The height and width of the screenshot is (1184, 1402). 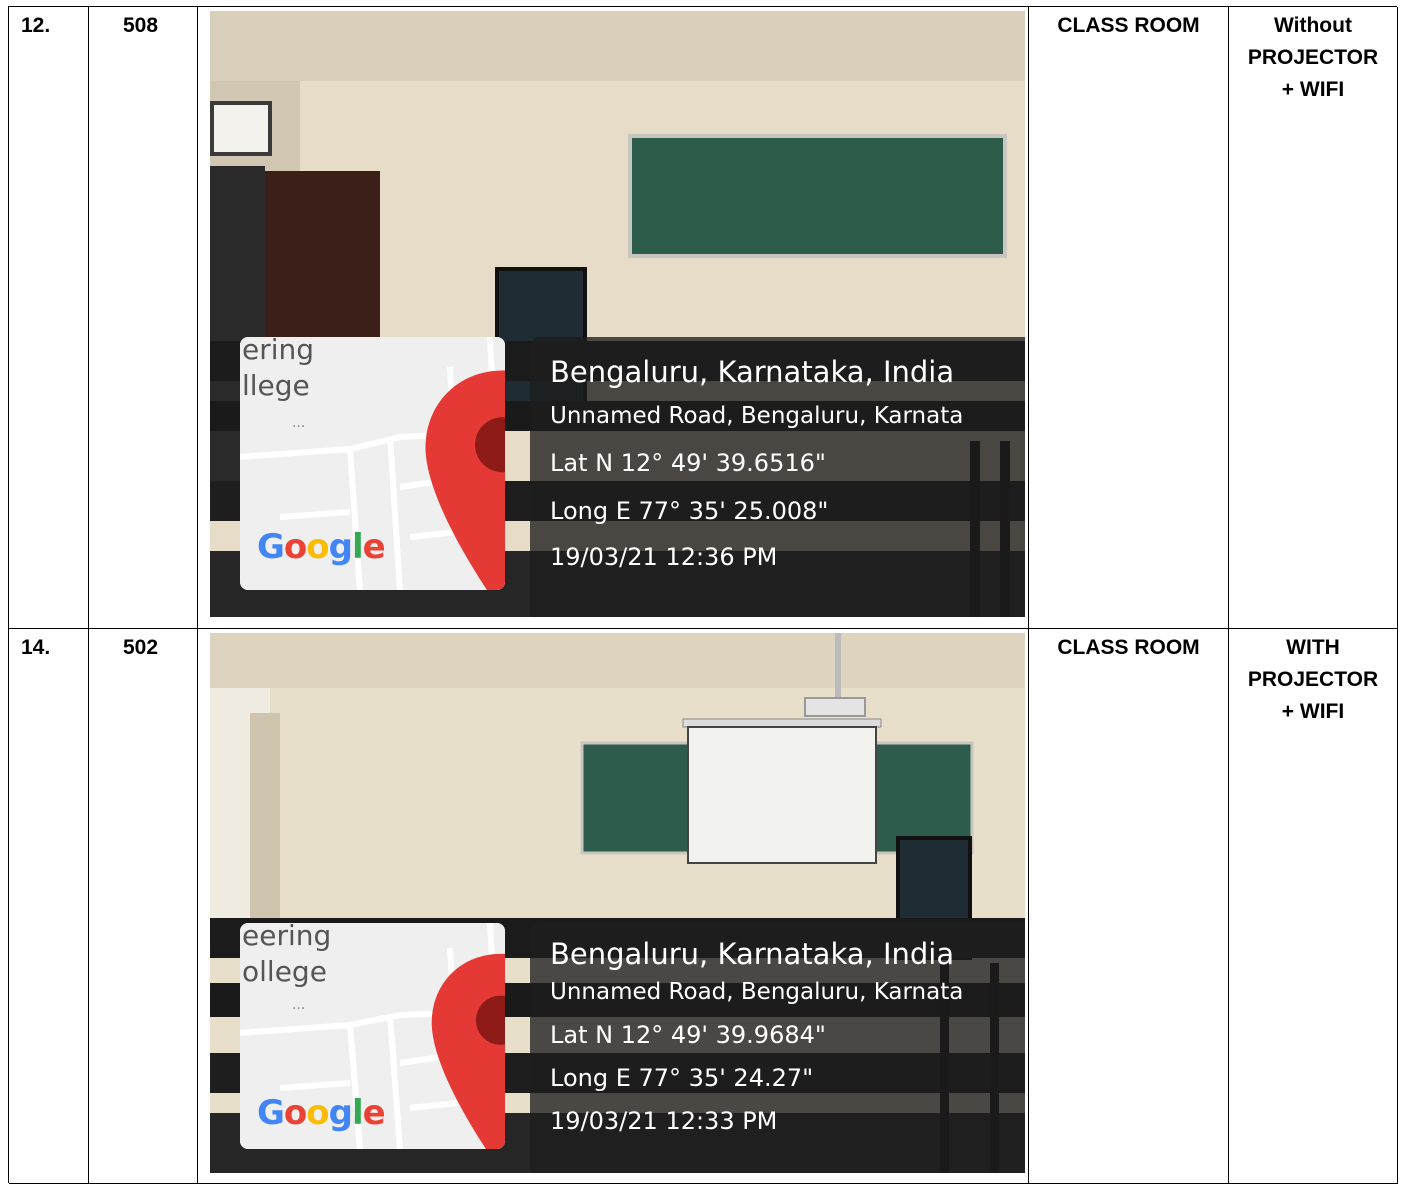 I want to click on facility-text: Without PROJECTOR + WIFI, so click(x=1313, y=58).